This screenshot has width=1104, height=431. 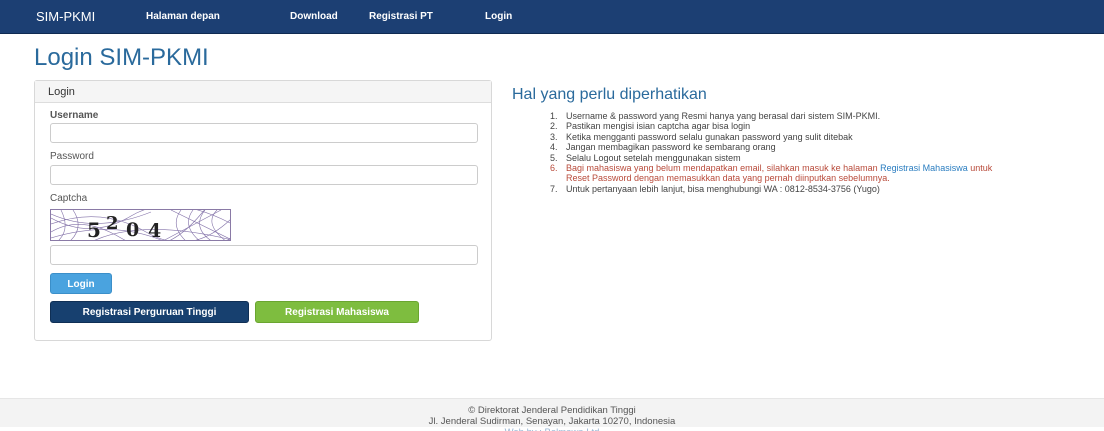 What do you see at coordinates (140, 225) in the screenshot?
I see `captcha-image: 5 2 0 4` at bounding box center [140, 225].